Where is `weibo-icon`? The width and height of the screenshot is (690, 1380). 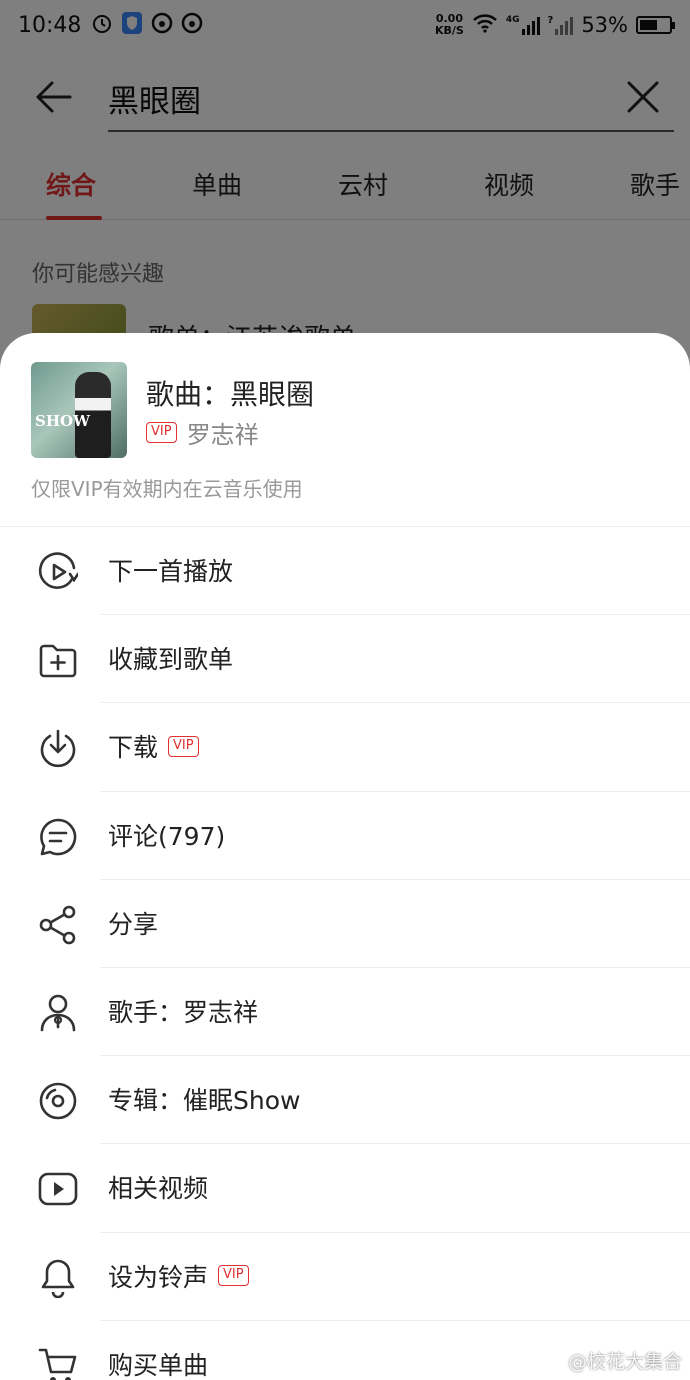
weibo-icon is located at coordinates (552, 1360).